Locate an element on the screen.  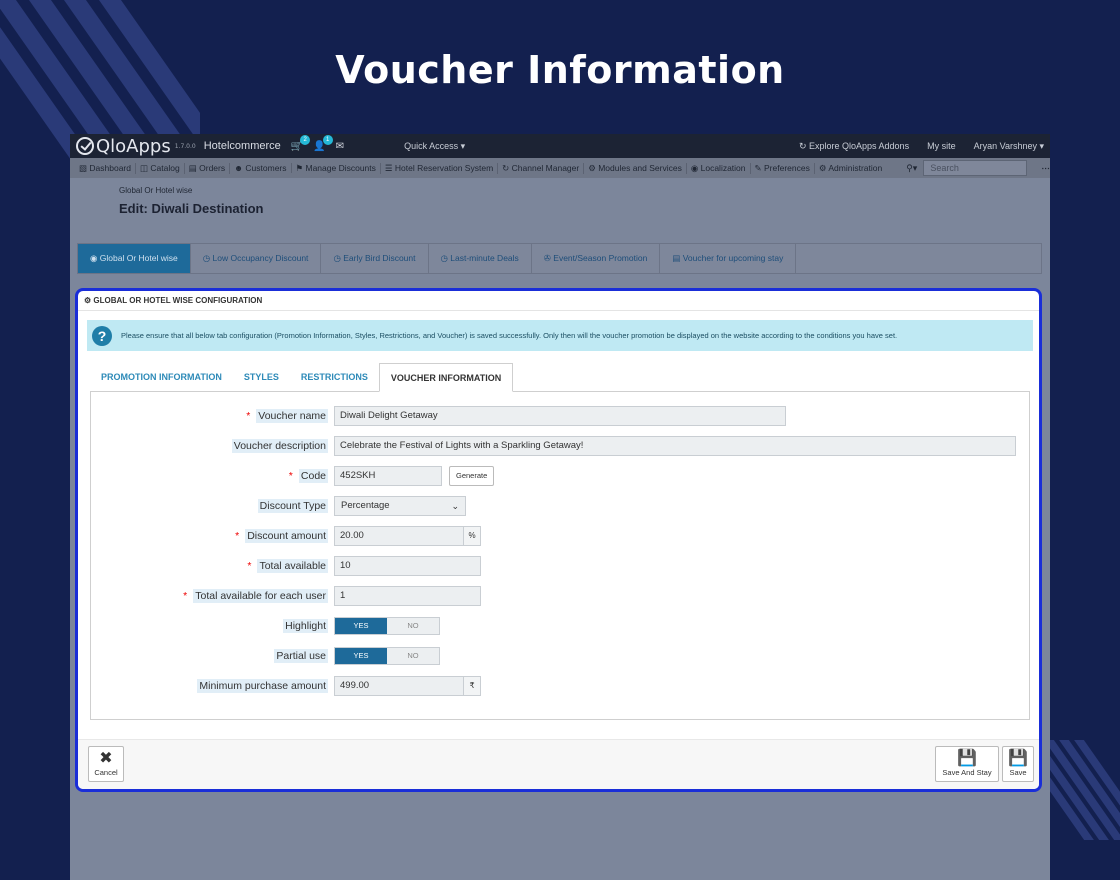
logo: QloApps 1.7.0.0 is located at coordinates (136, 146).